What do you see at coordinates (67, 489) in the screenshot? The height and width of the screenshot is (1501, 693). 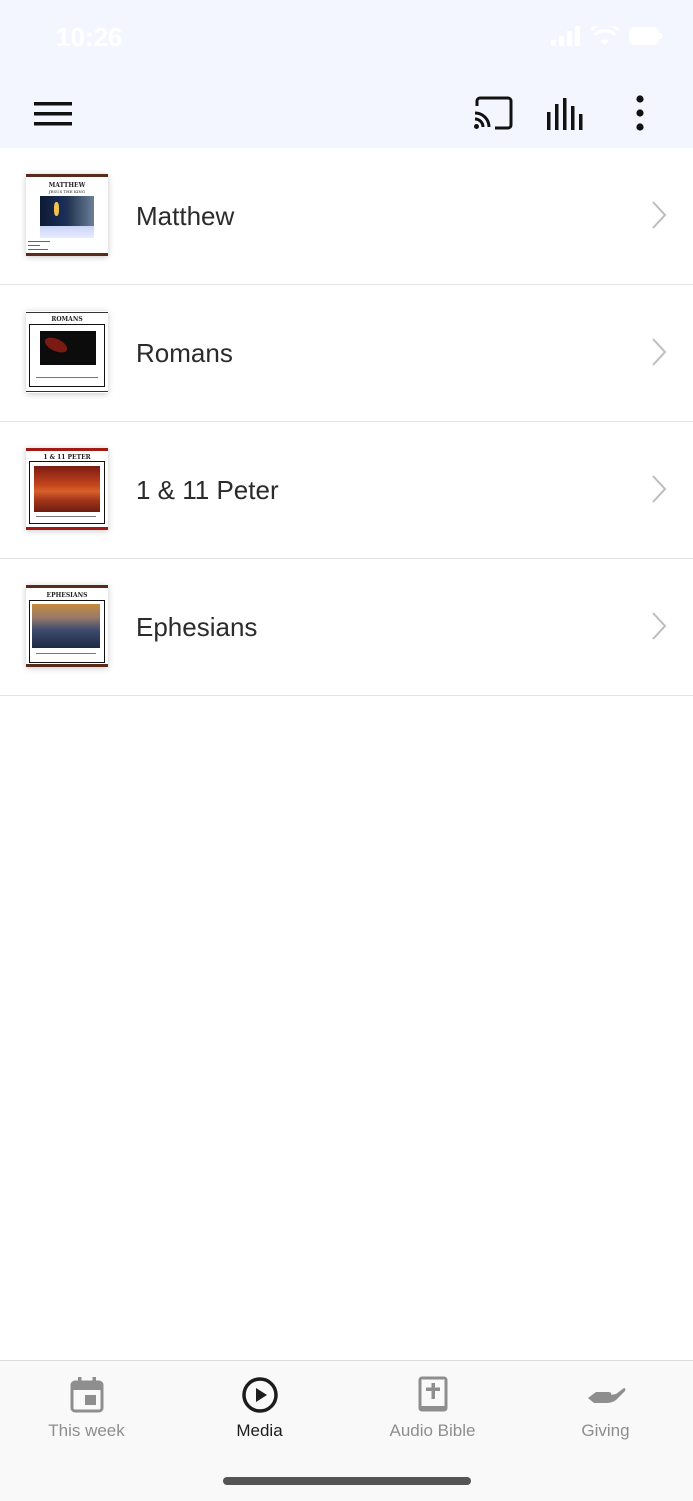 I see `peter-cover-image: 1 & 11 PETER` at bounding box center [67, 489].